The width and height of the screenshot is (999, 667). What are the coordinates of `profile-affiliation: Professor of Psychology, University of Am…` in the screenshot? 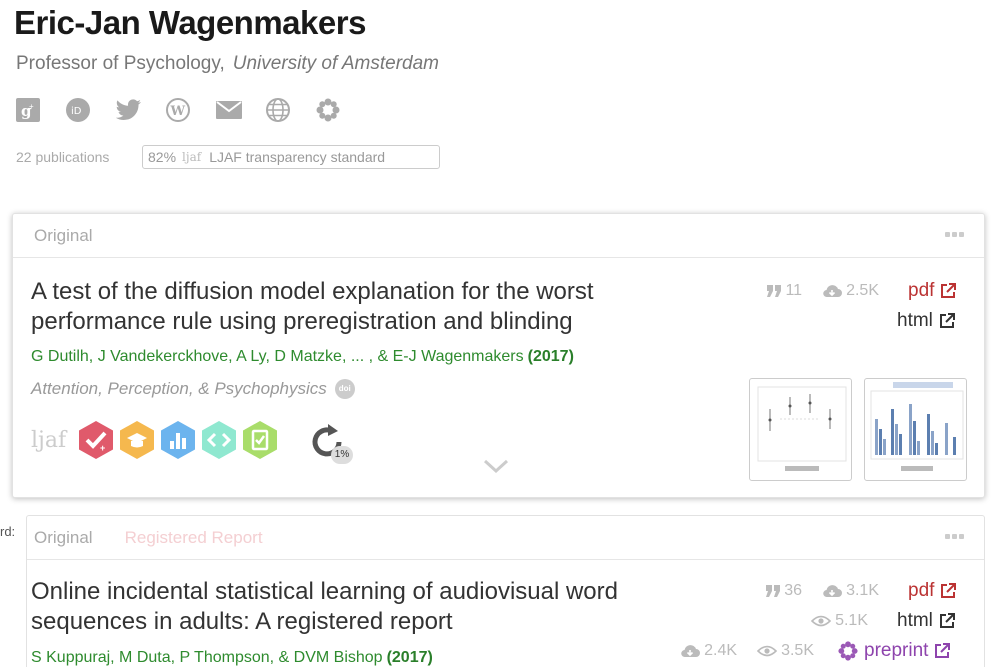 It's located at (227, 64).